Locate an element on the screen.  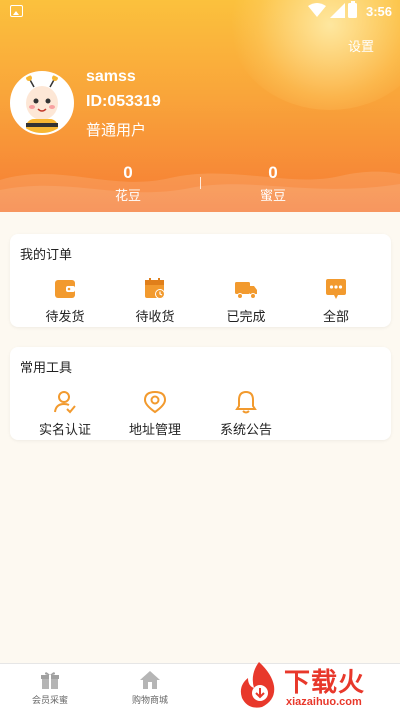
order-completed: 已完成 is located at coordinates (246, 300).